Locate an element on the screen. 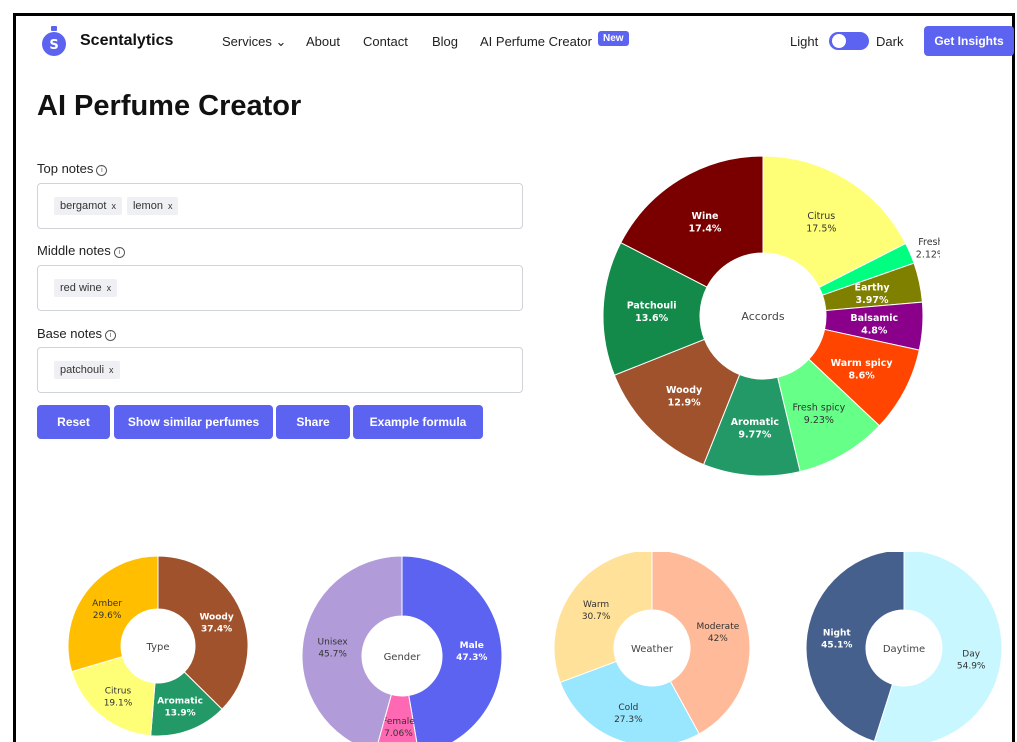 The width and height of the screenshot is (1017, 742). frame-right-border is located at coordinates (1013, 378).